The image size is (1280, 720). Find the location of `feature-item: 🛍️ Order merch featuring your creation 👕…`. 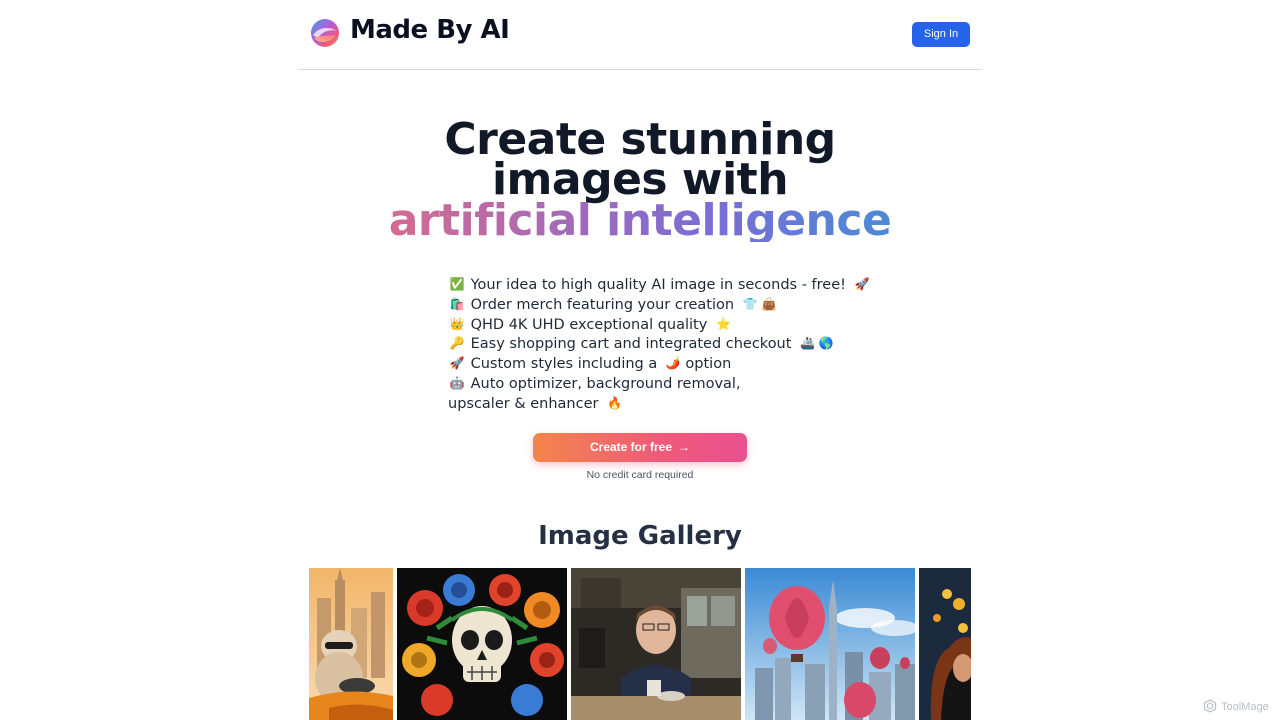

feature-item: 🛍️ Order merch featuring your creation 👕… is located at coordinates (623, 305).